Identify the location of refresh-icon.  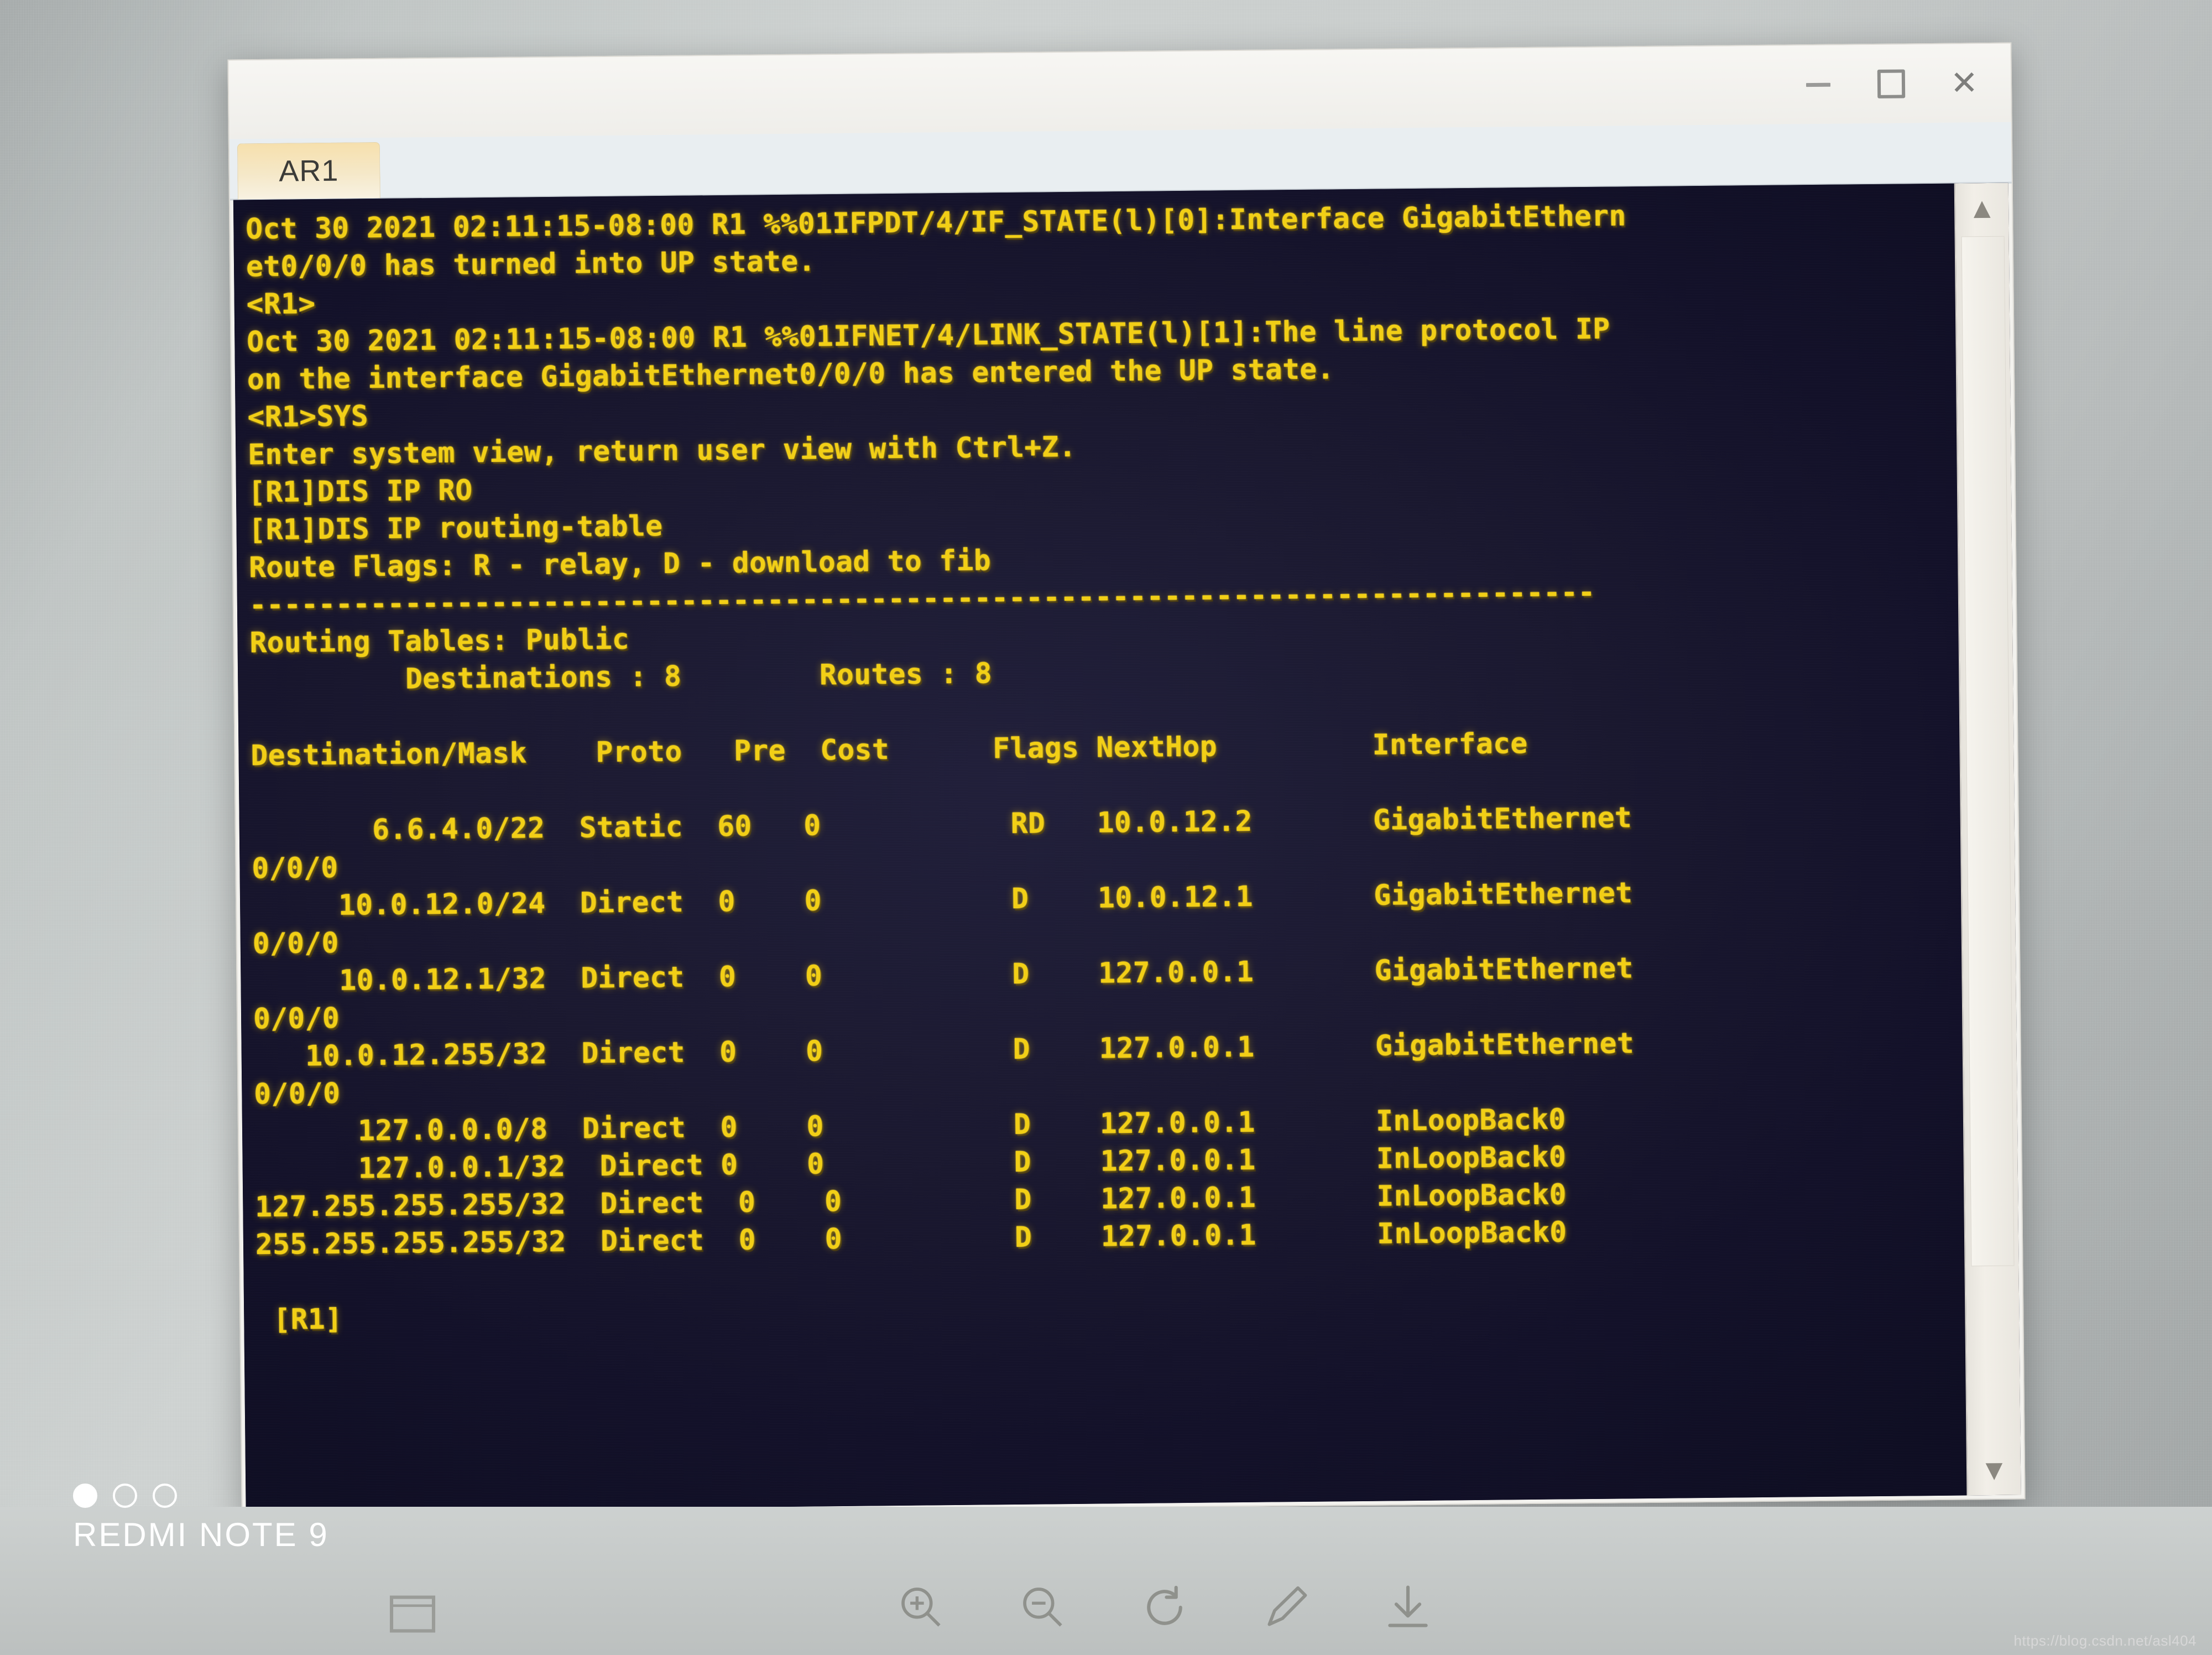
(1164, 1605).